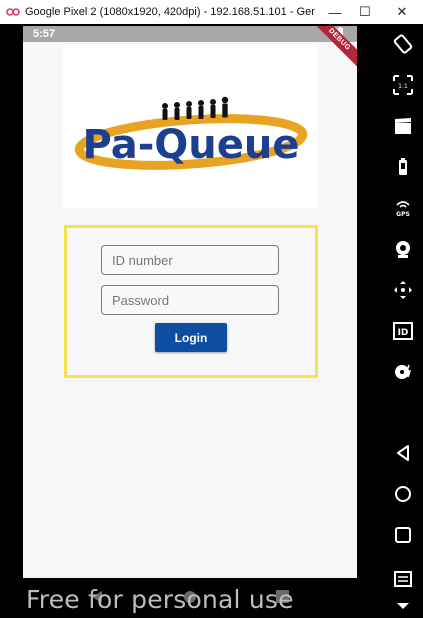 The image size is (423, 618). Describe the element at coordinates (335, 12) in the screenshot. I see `minimize-button: —` at that location.